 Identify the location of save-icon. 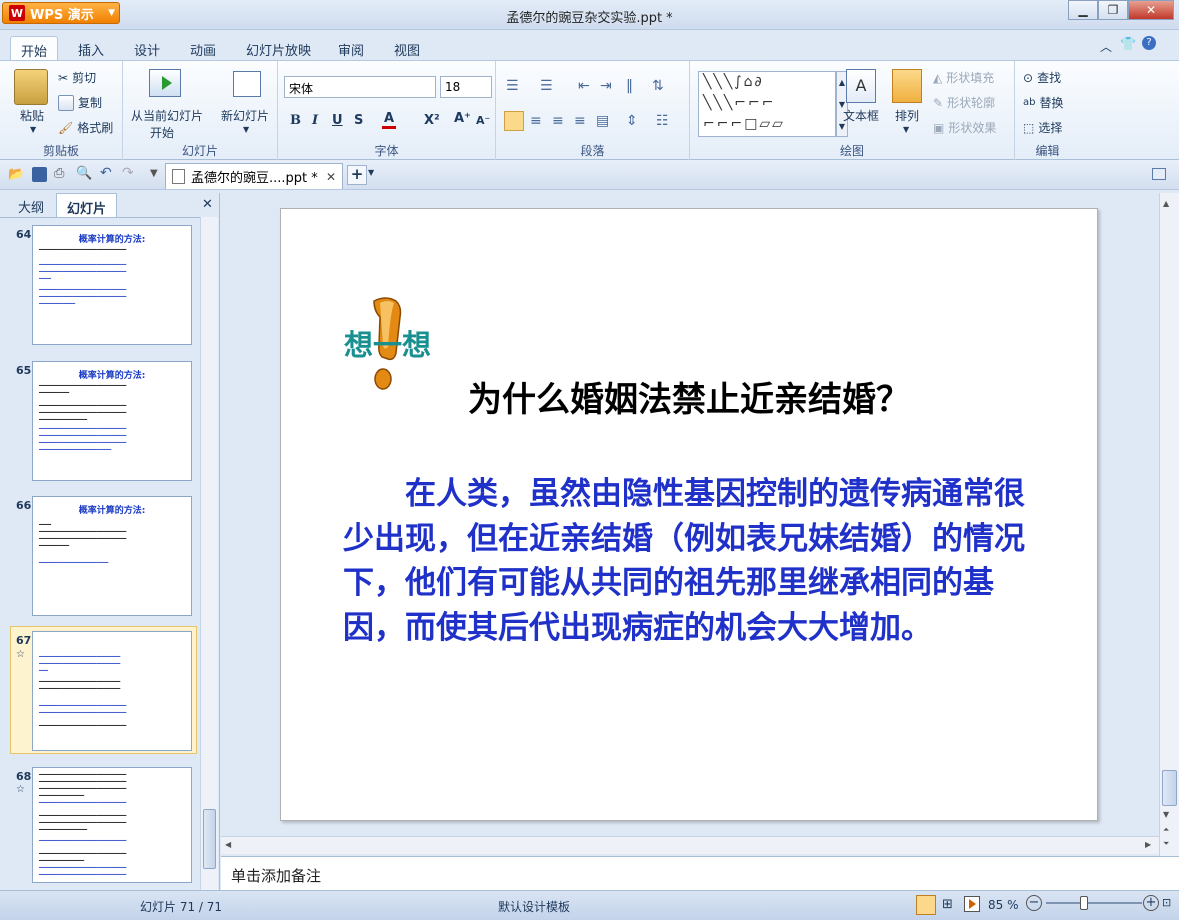
(39, 174).